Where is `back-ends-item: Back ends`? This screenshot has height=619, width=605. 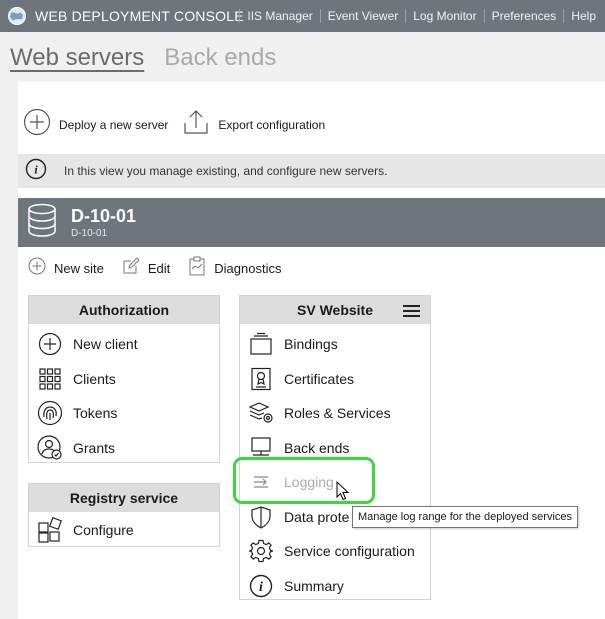 back-ends-item: Back ends is located at coordinates (335, 448).